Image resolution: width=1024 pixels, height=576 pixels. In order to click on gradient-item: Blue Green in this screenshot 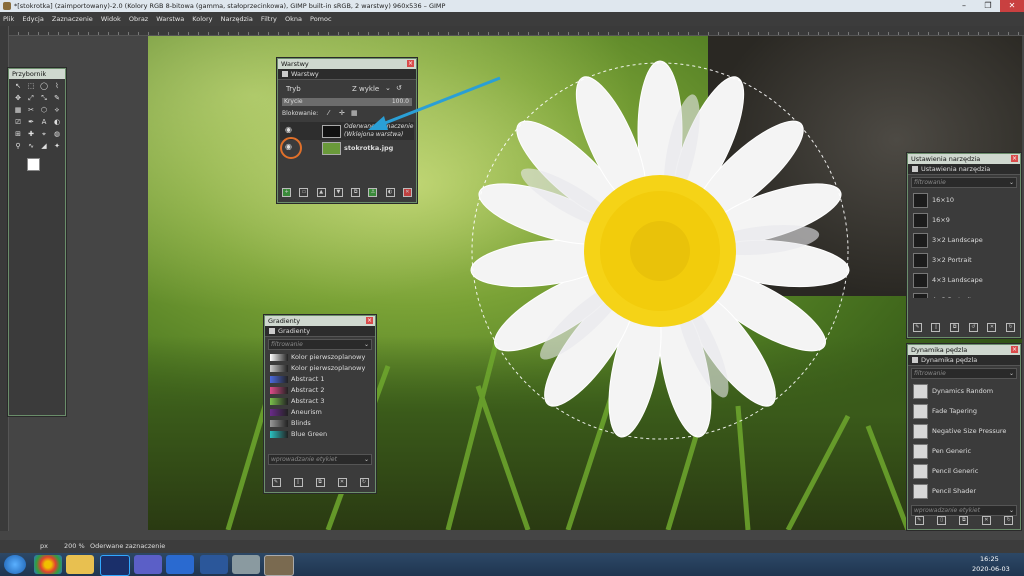, I will do `click(320, 434)`.